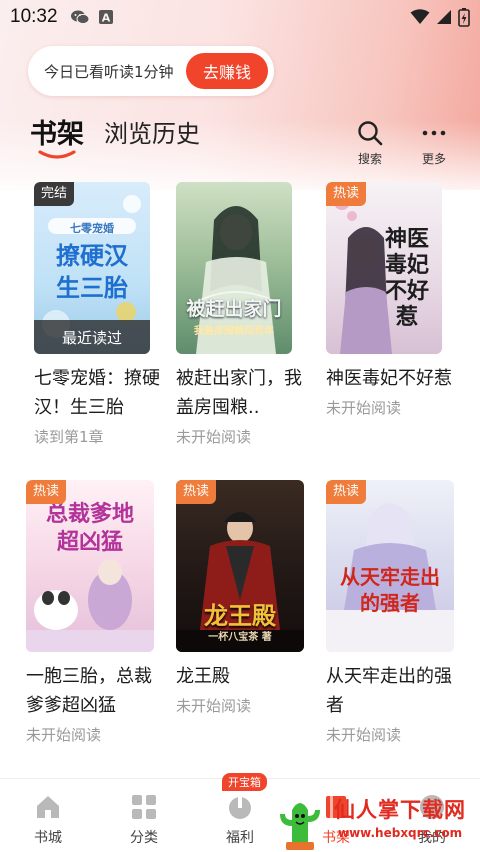 Image resolution: width=480 pixels, height=852 pixels. I want to click on nav-bookstore: 书城, so click(48, 815).